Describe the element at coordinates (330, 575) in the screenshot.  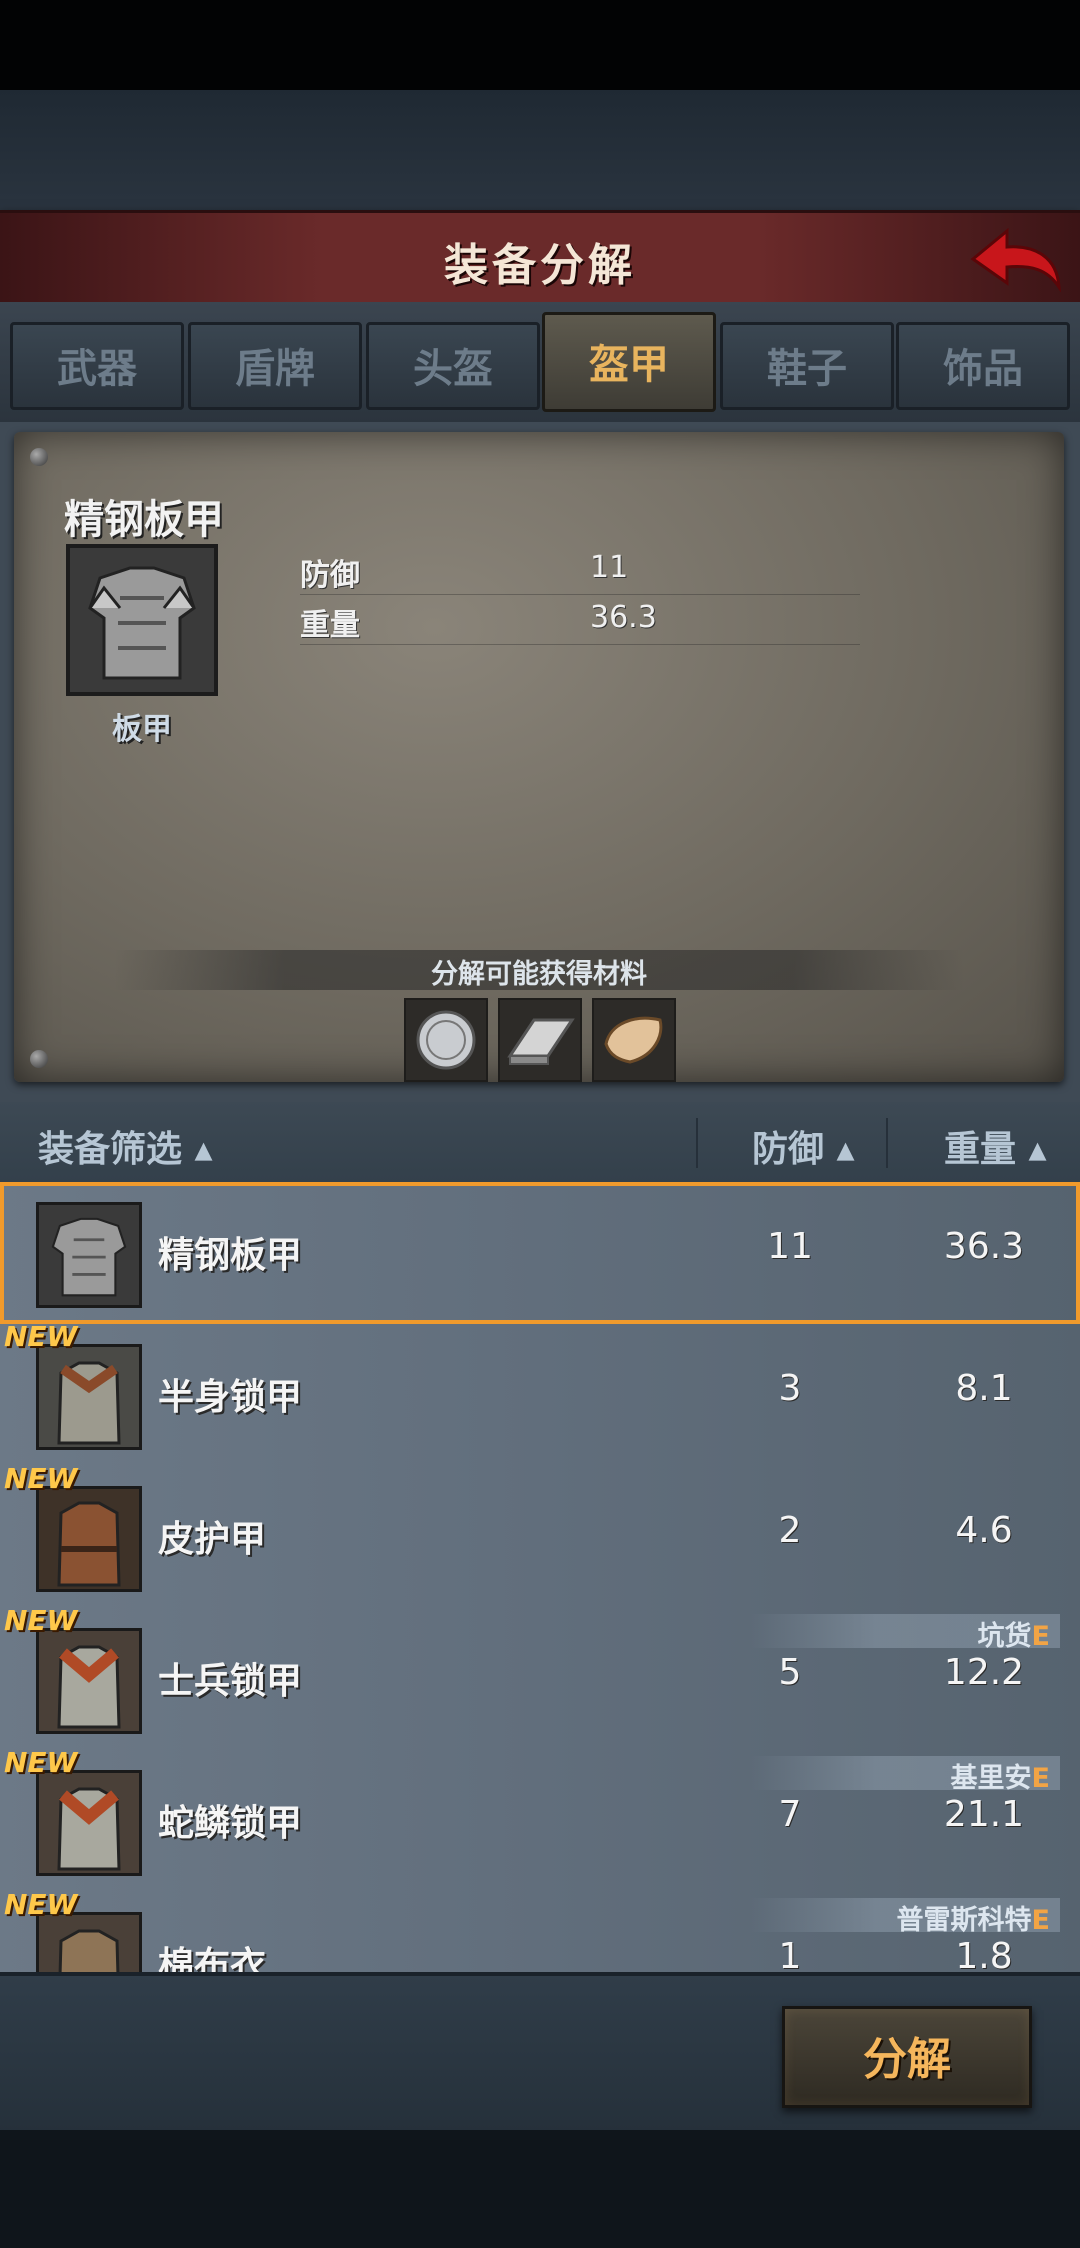
I see `stat-label: 防御` at that location.